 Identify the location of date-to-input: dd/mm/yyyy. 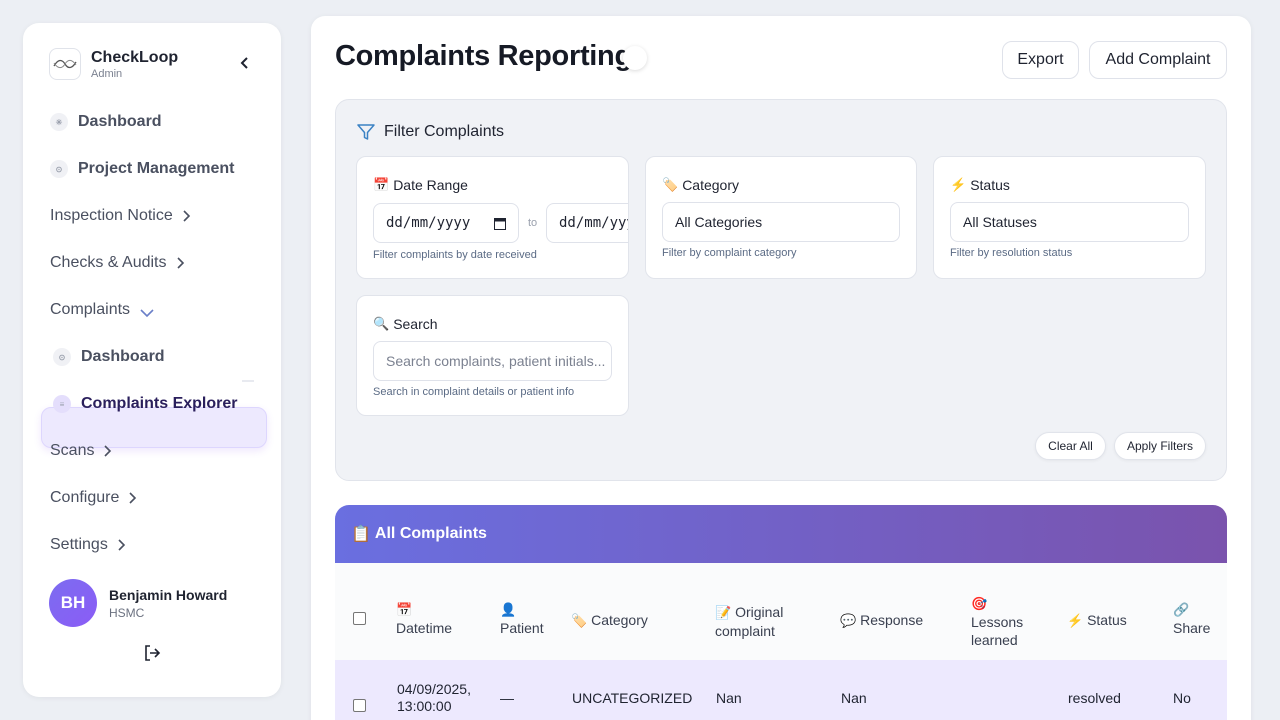
(587, 223).